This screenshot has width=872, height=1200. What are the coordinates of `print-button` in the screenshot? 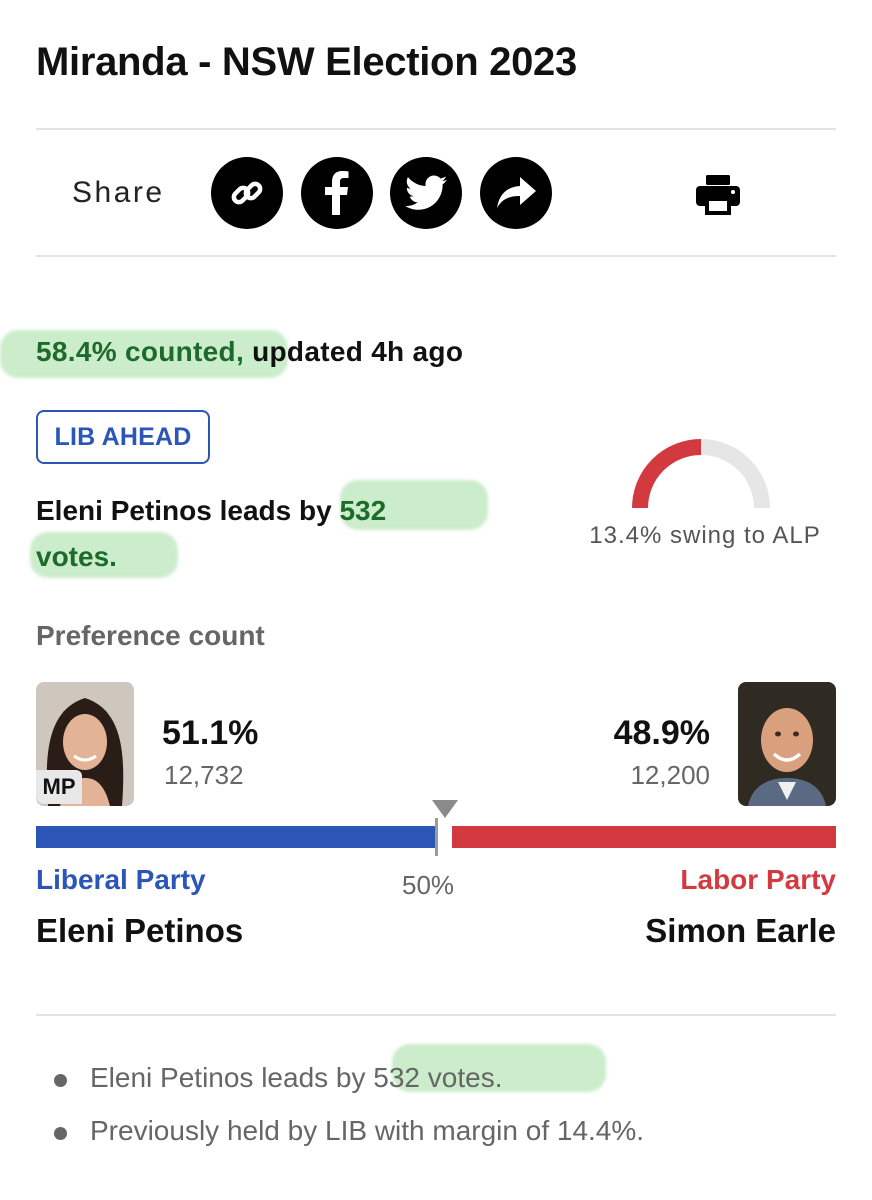 It's located at (718, 195).